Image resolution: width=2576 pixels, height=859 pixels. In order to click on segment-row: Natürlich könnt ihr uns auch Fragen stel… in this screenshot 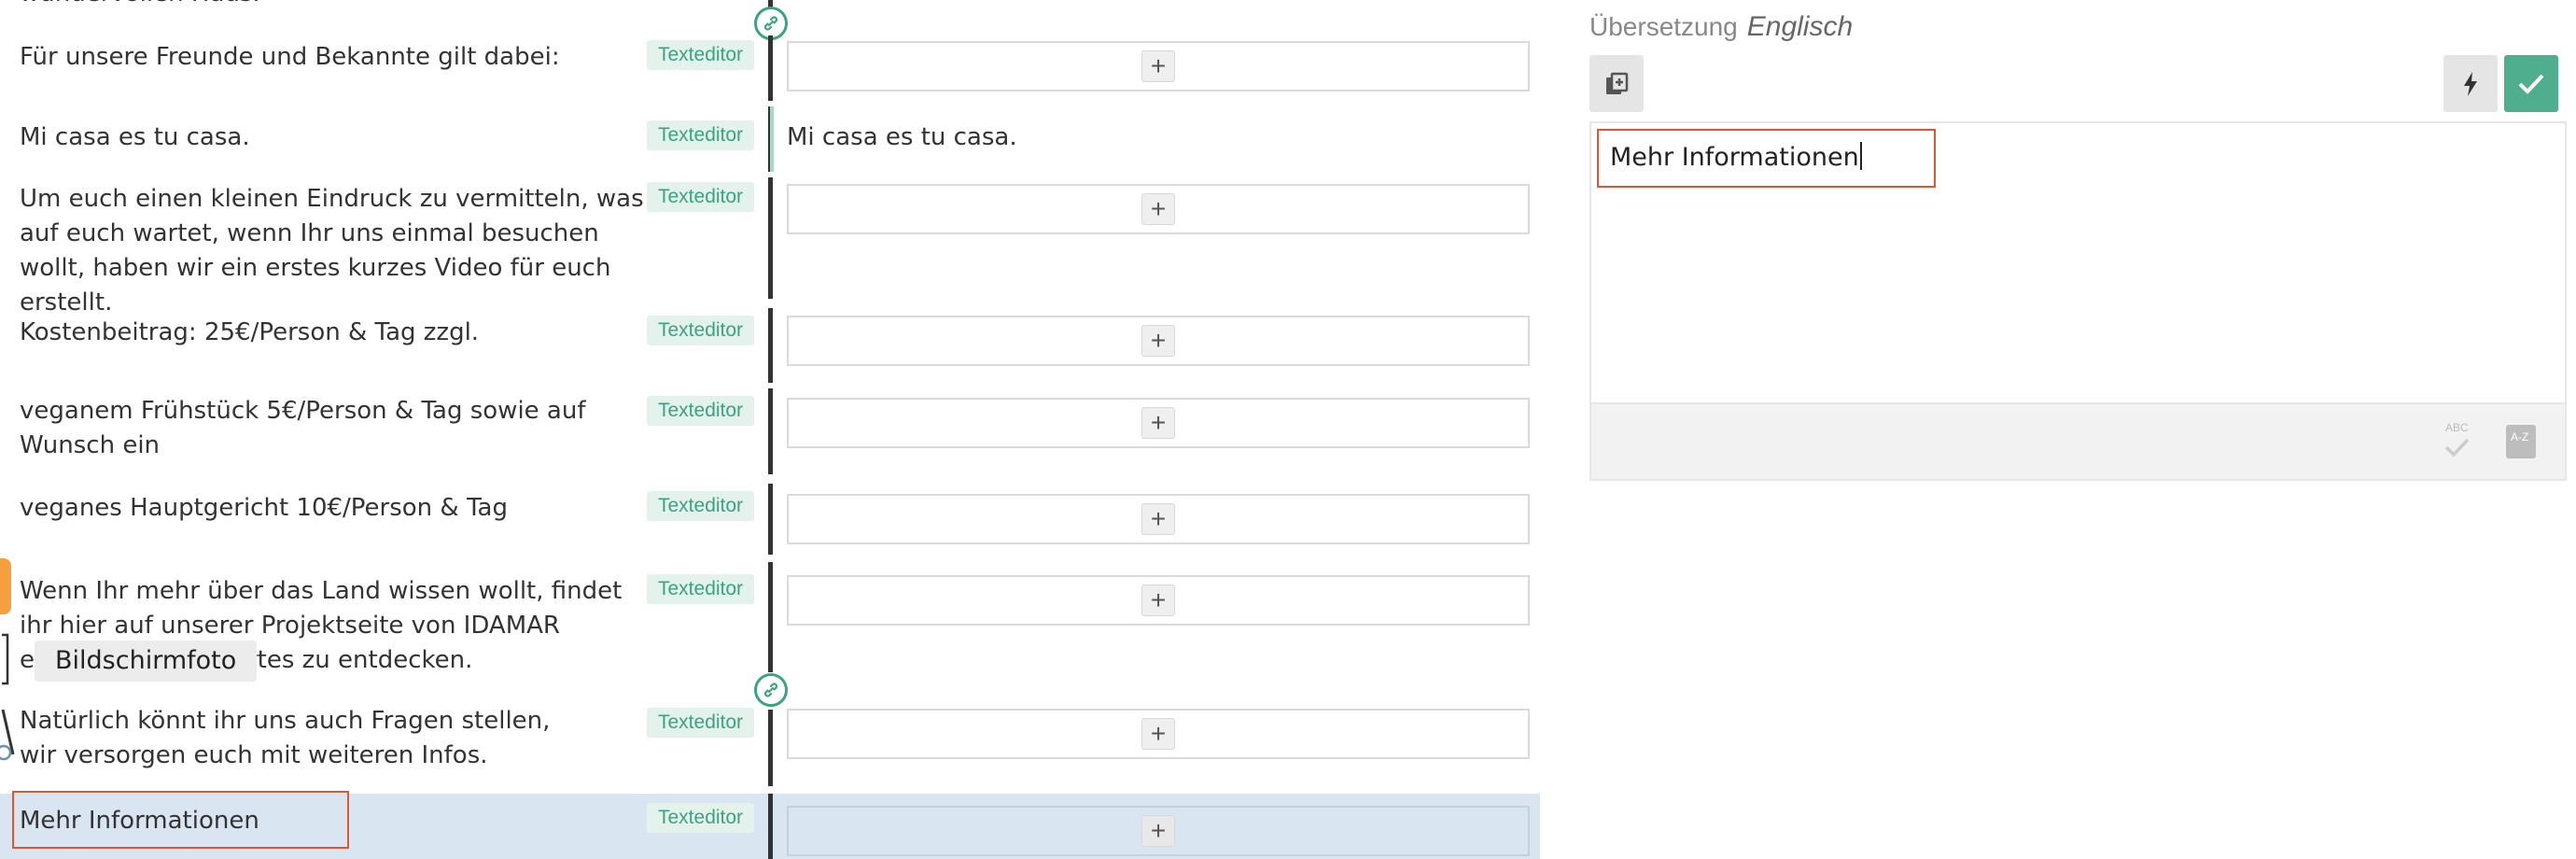, I will do `click(770, 743)`.